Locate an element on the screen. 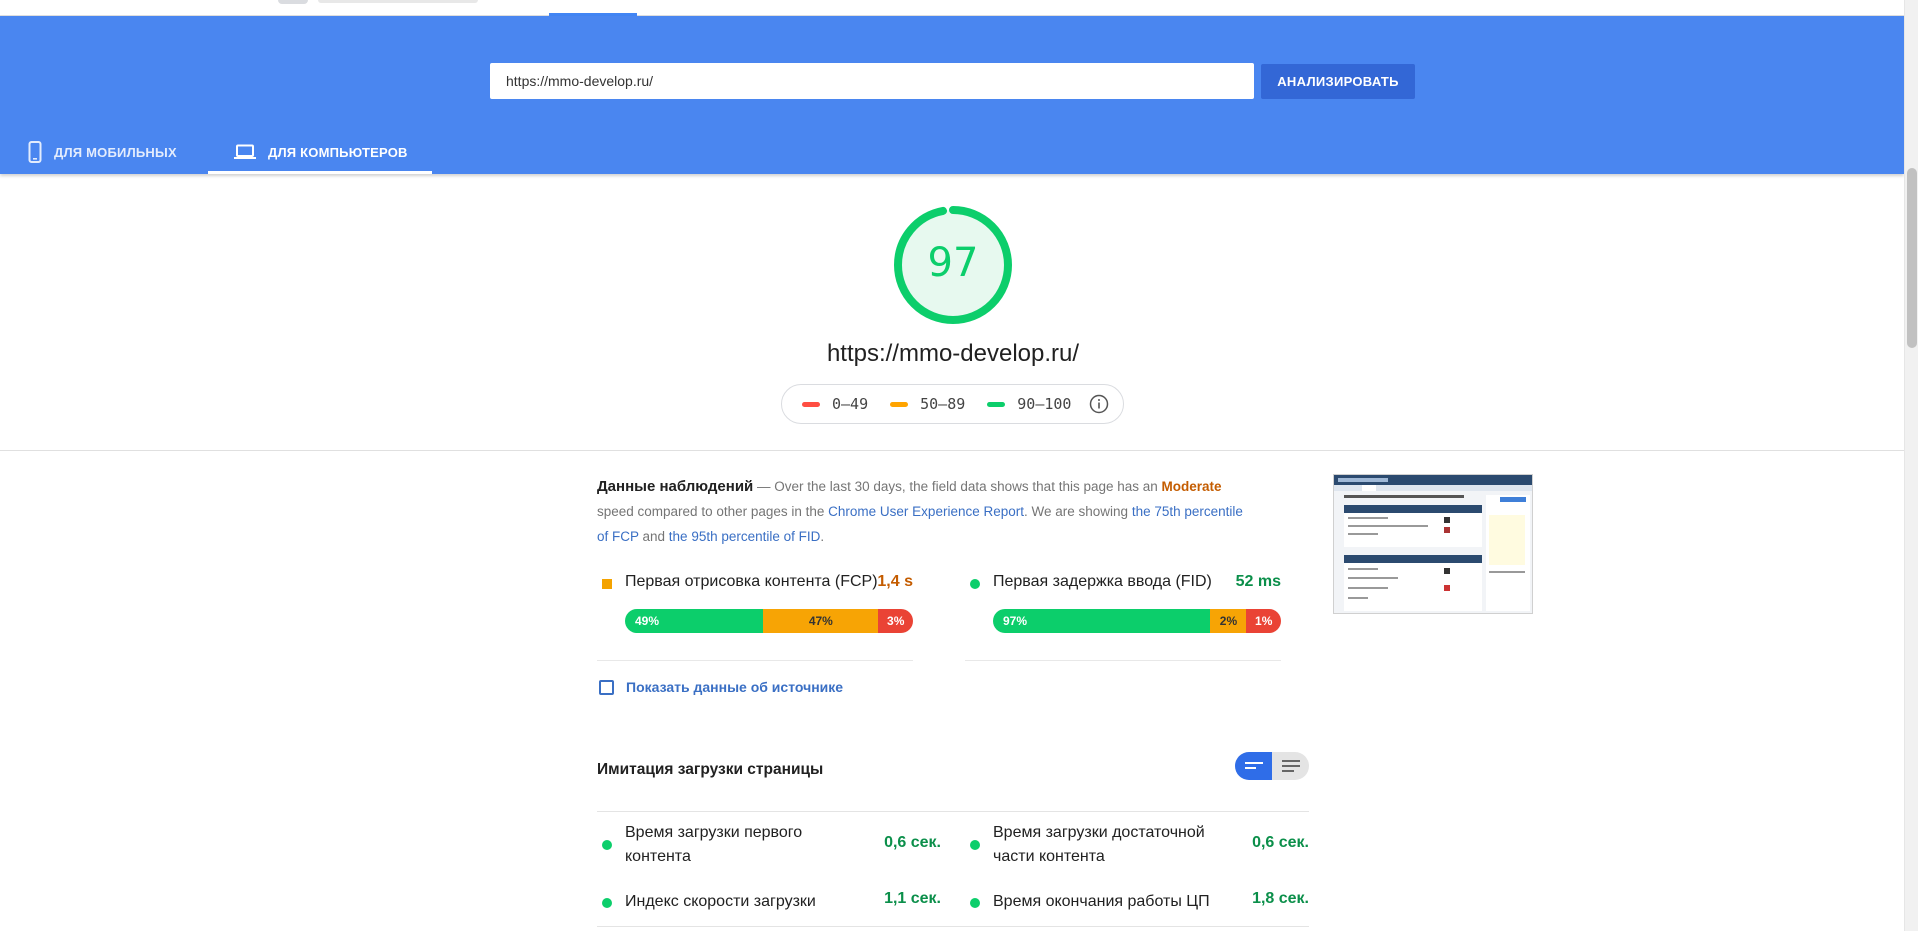 The height and width of the screenshot is (931, 1918). tab-mobile: ДЛЯ МОБИЛЬНЫХ is located at coordinates (115, 152).